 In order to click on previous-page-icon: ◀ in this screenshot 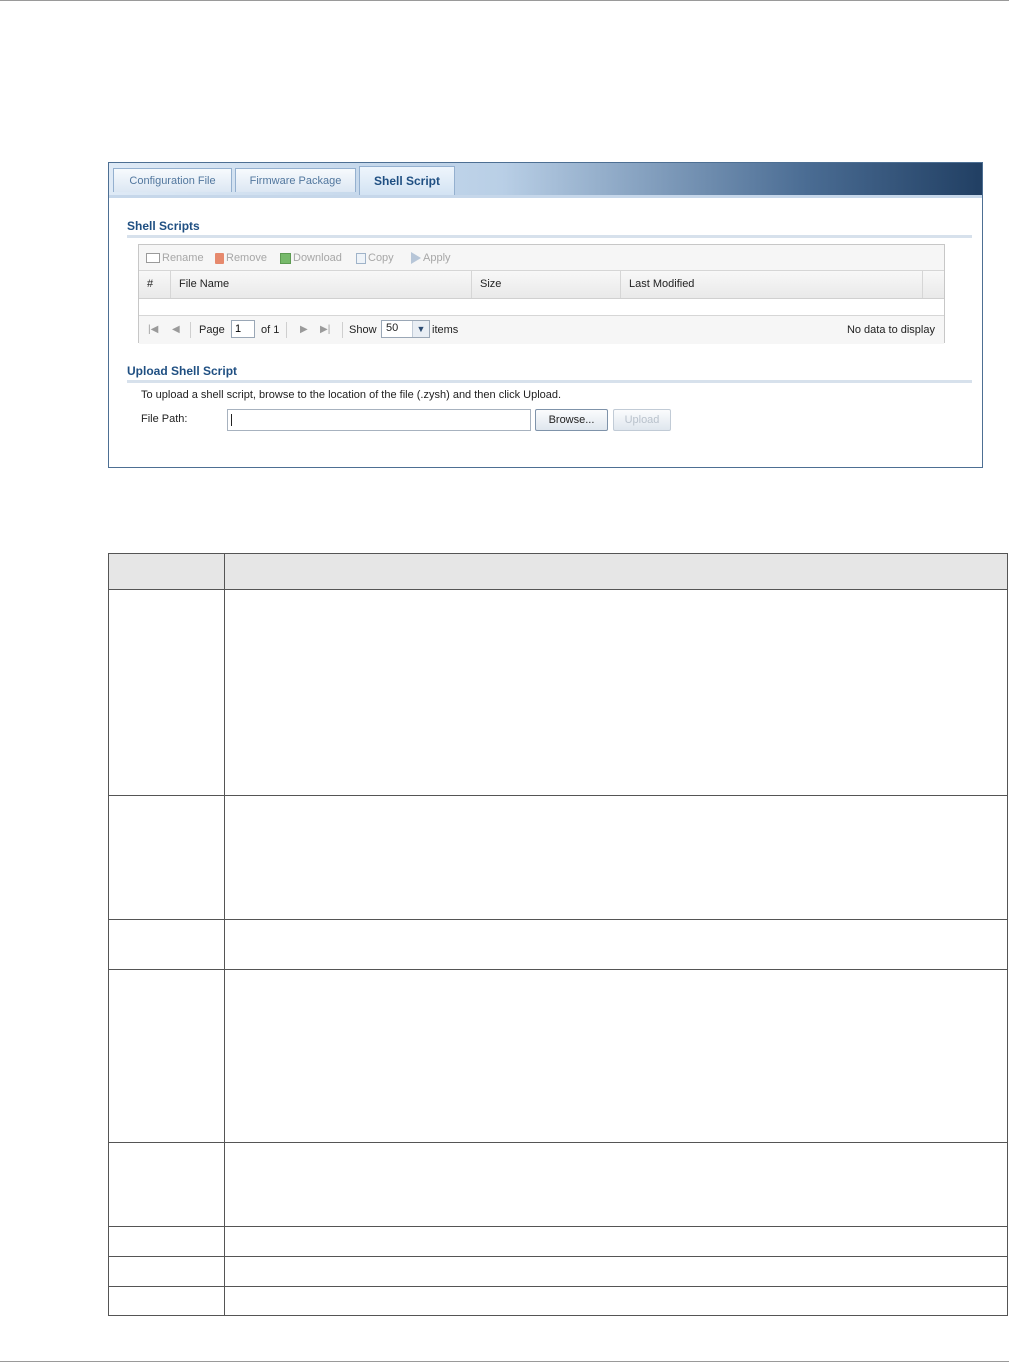, I will do `click(176, 330)`.